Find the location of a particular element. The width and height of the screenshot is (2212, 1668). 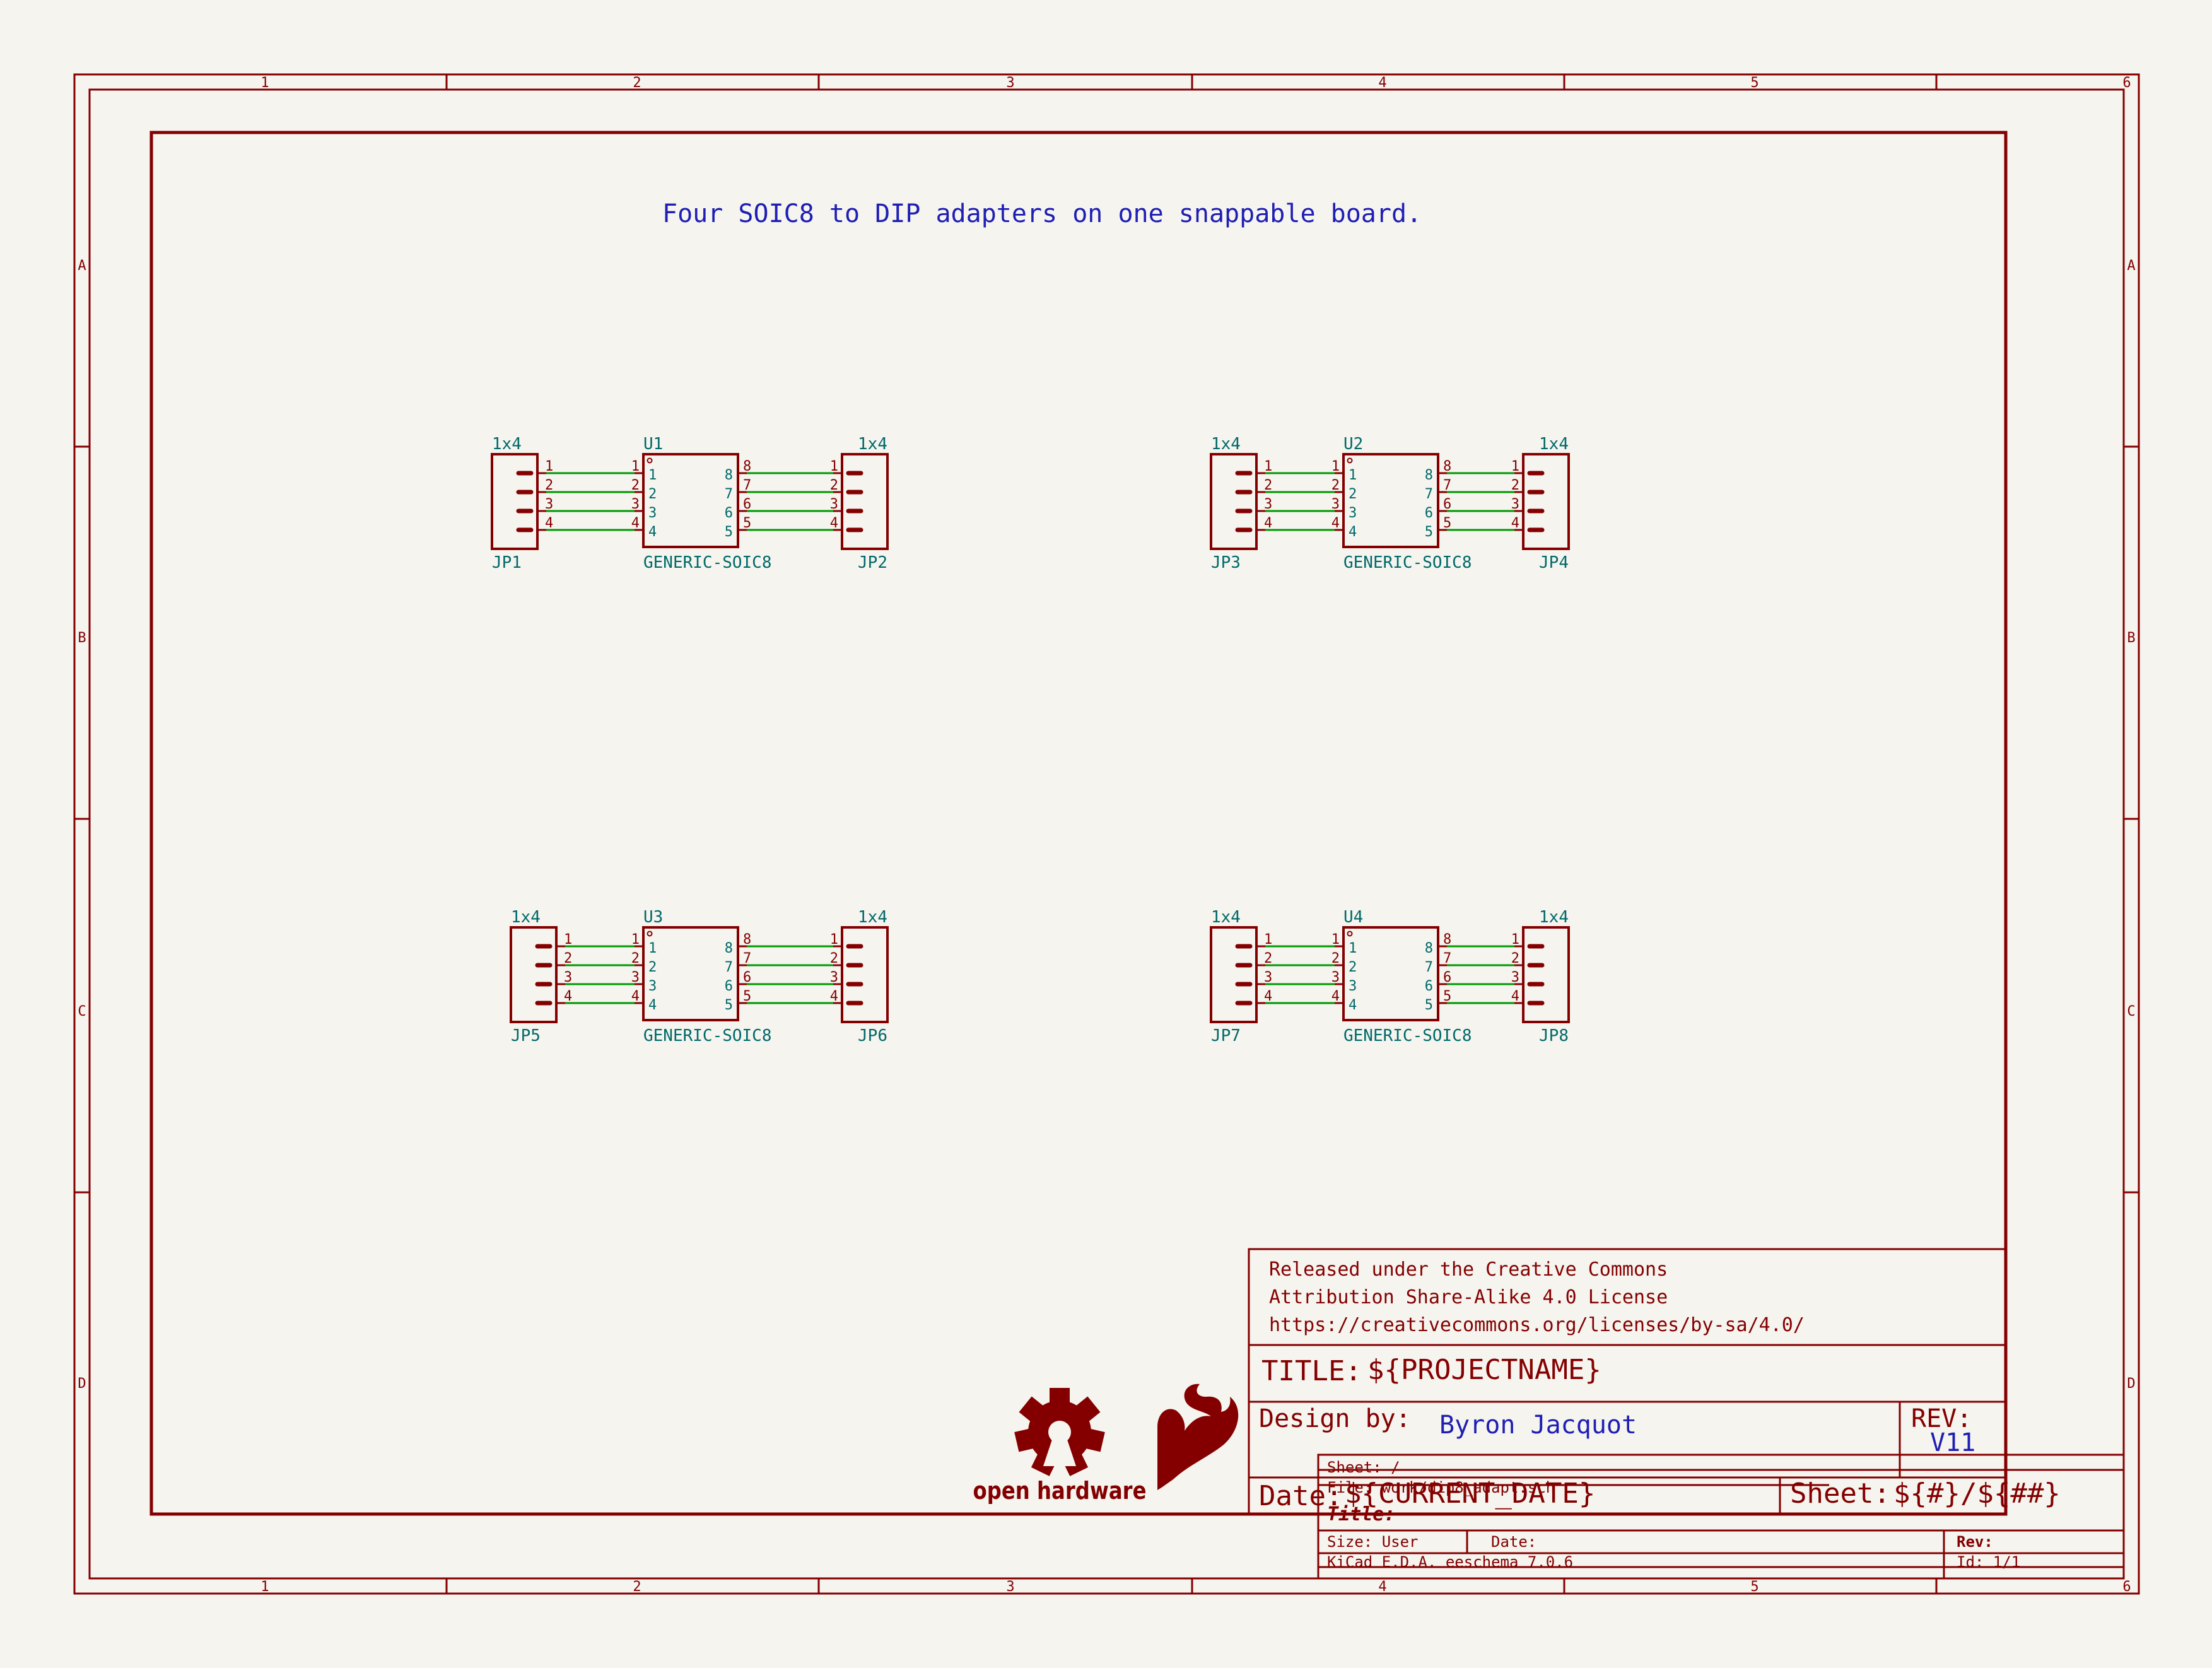

header-ref: JP4 is located at coordinates (1554, 562).